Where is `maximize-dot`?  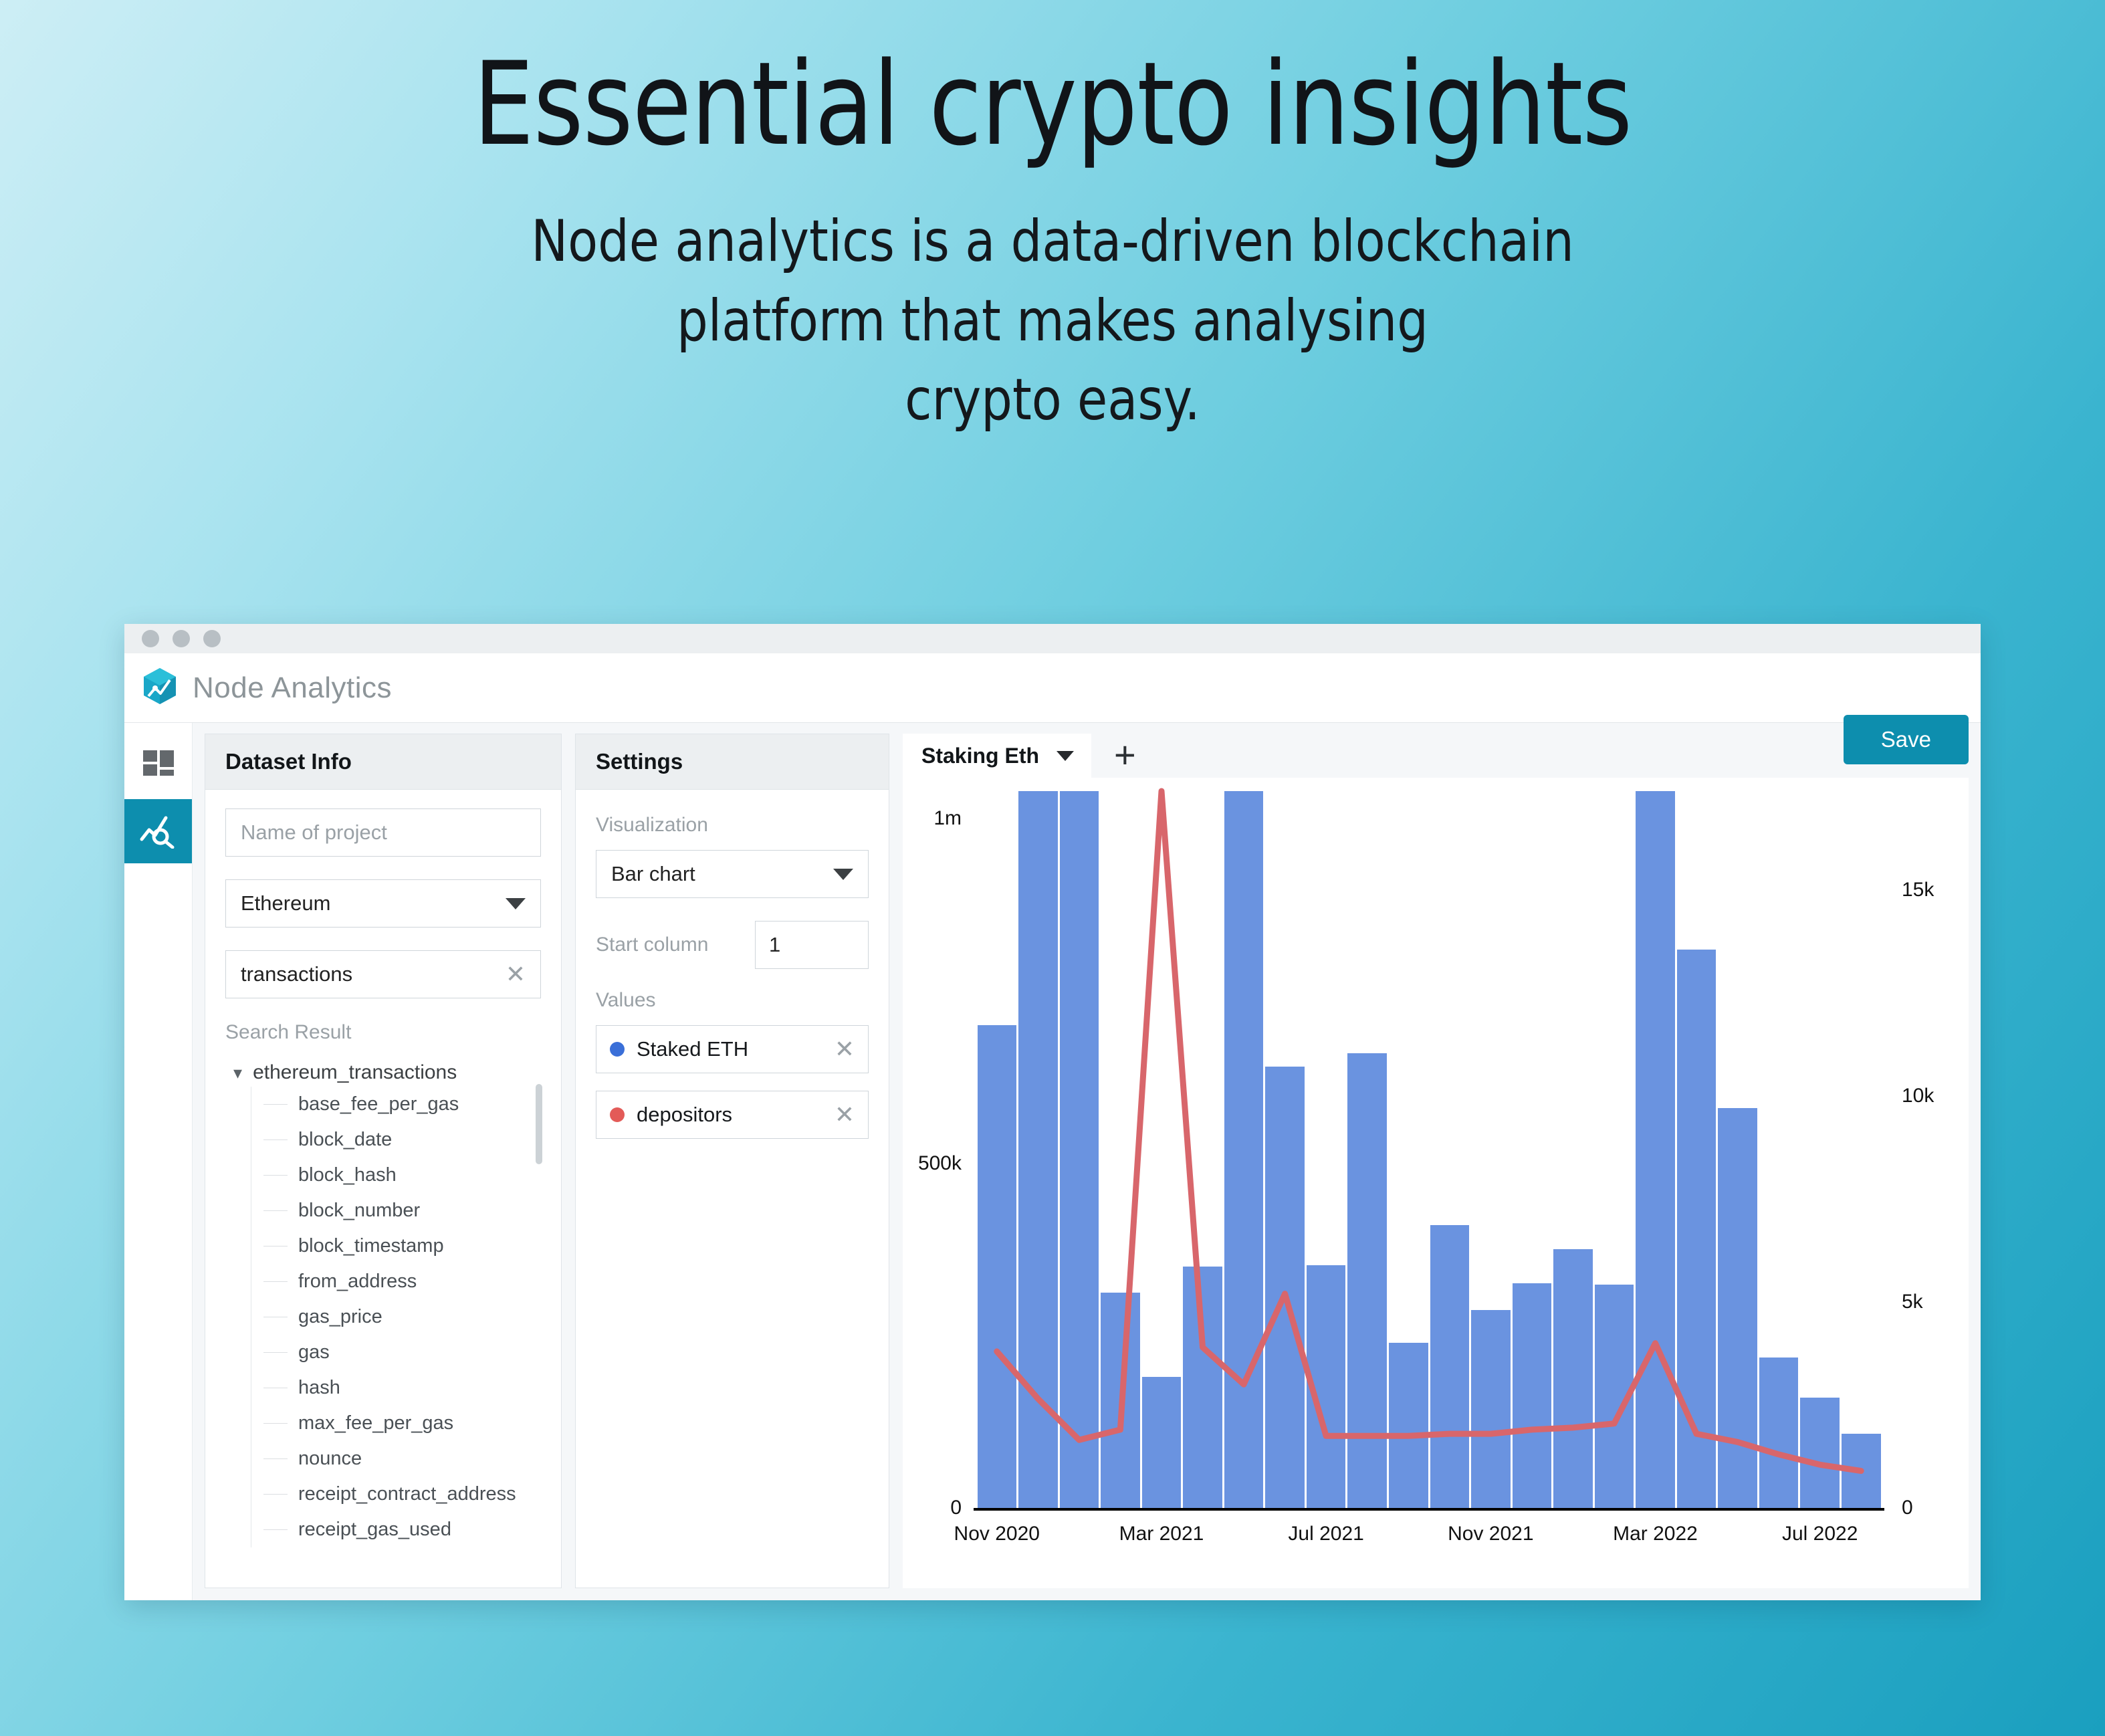
maximize-dot is located at coordinates (212, 638).